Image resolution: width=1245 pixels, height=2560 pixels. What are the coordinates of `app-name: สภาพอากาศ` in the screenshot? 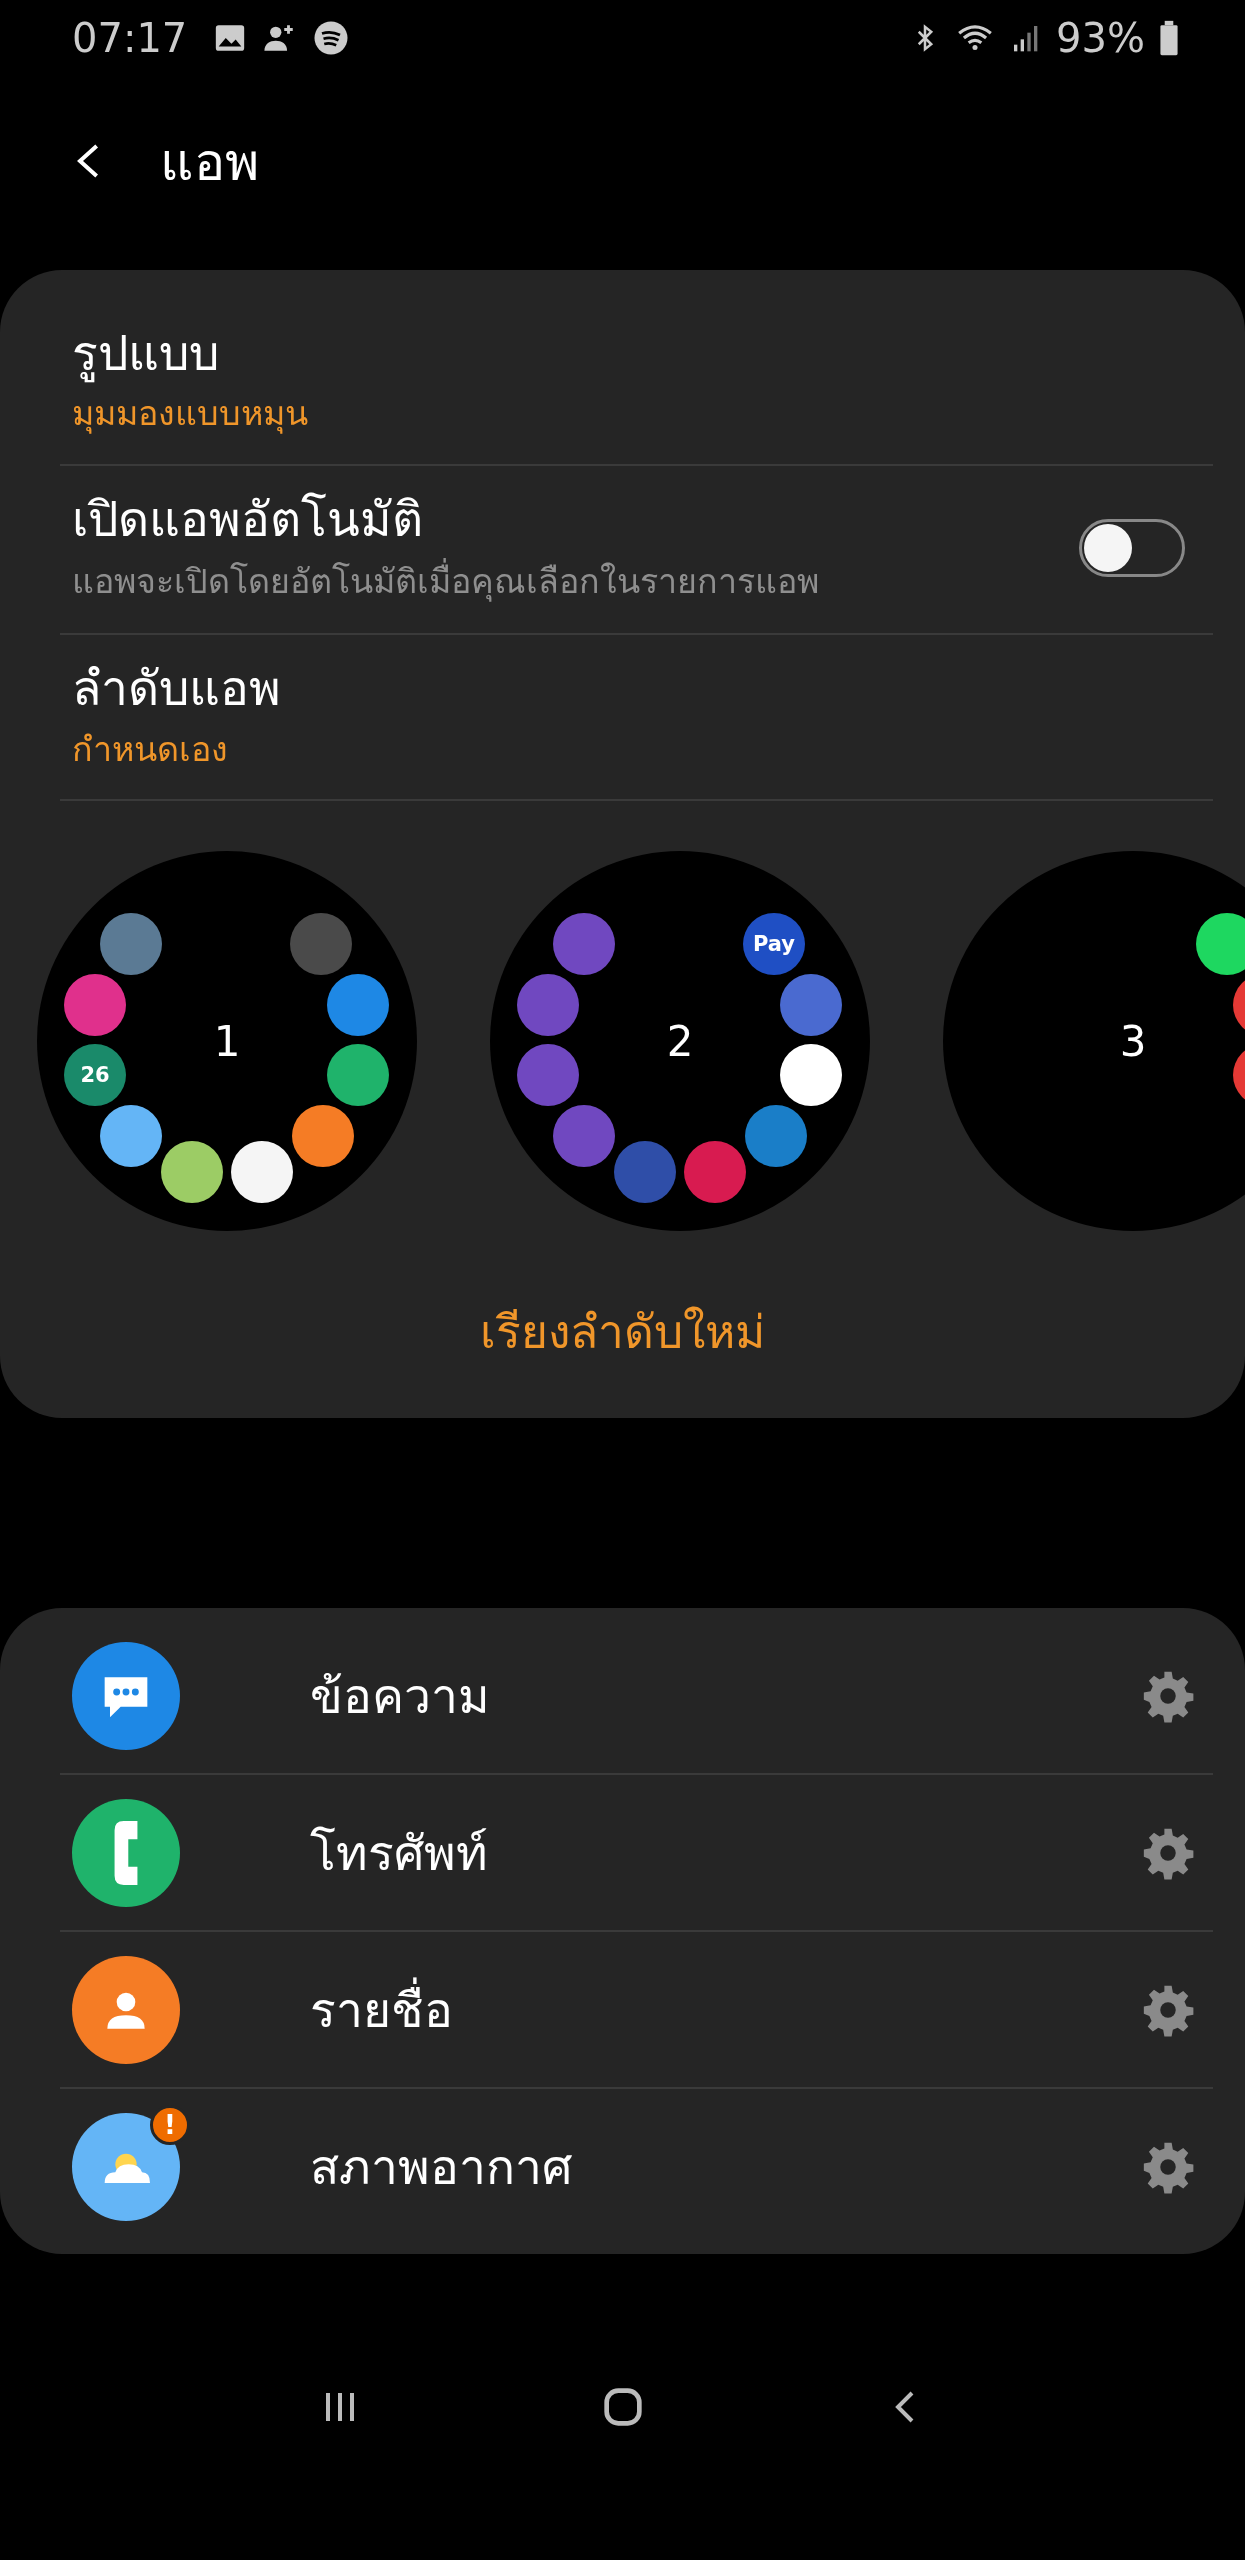 It's located at (441, 2167).